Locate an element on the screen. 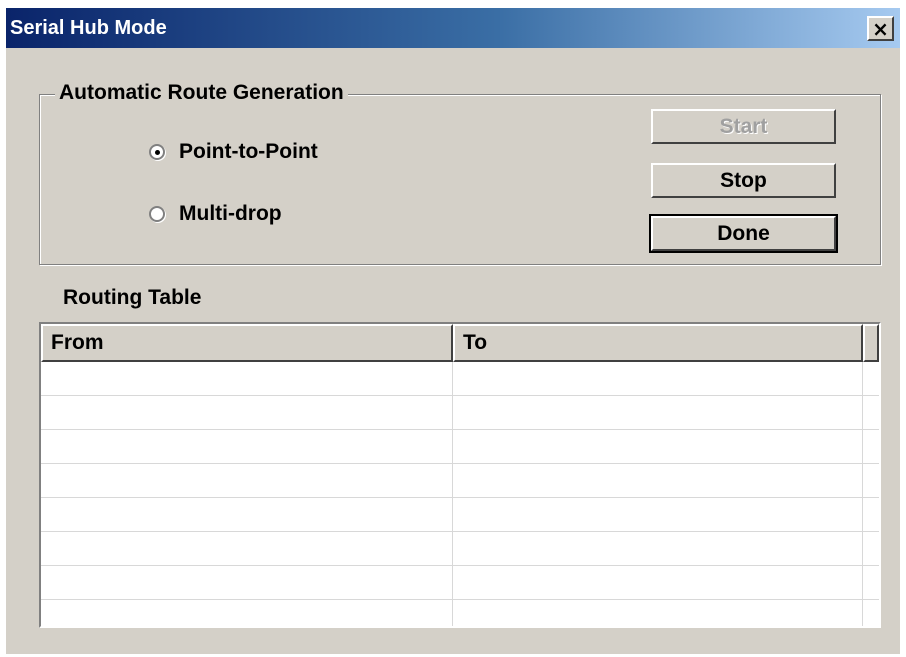  stop-button: Stop is located at coordinates (743, 180).